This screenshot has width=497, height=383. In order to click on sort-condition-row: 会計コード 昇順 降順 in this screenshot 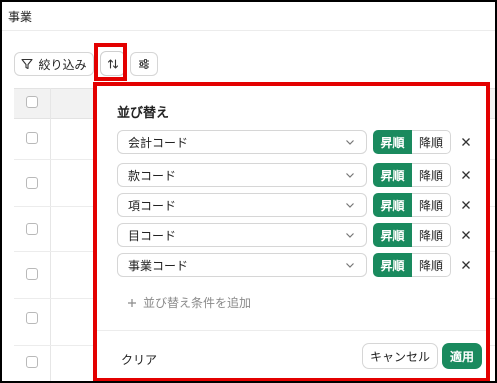, I will do `click(297, 142)`.